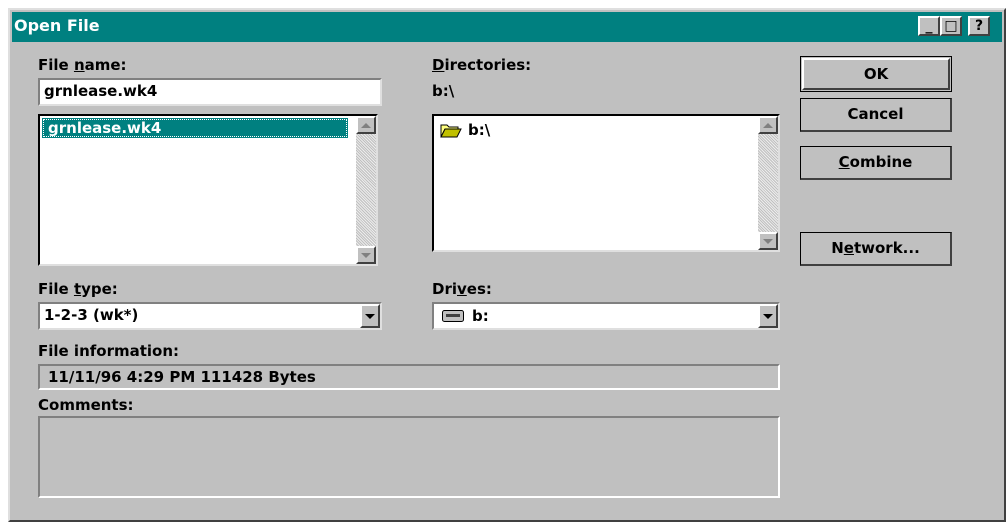 This screenshot has width=1008, height=523. I want to click on directory-list: b:\, so click(606, 183).